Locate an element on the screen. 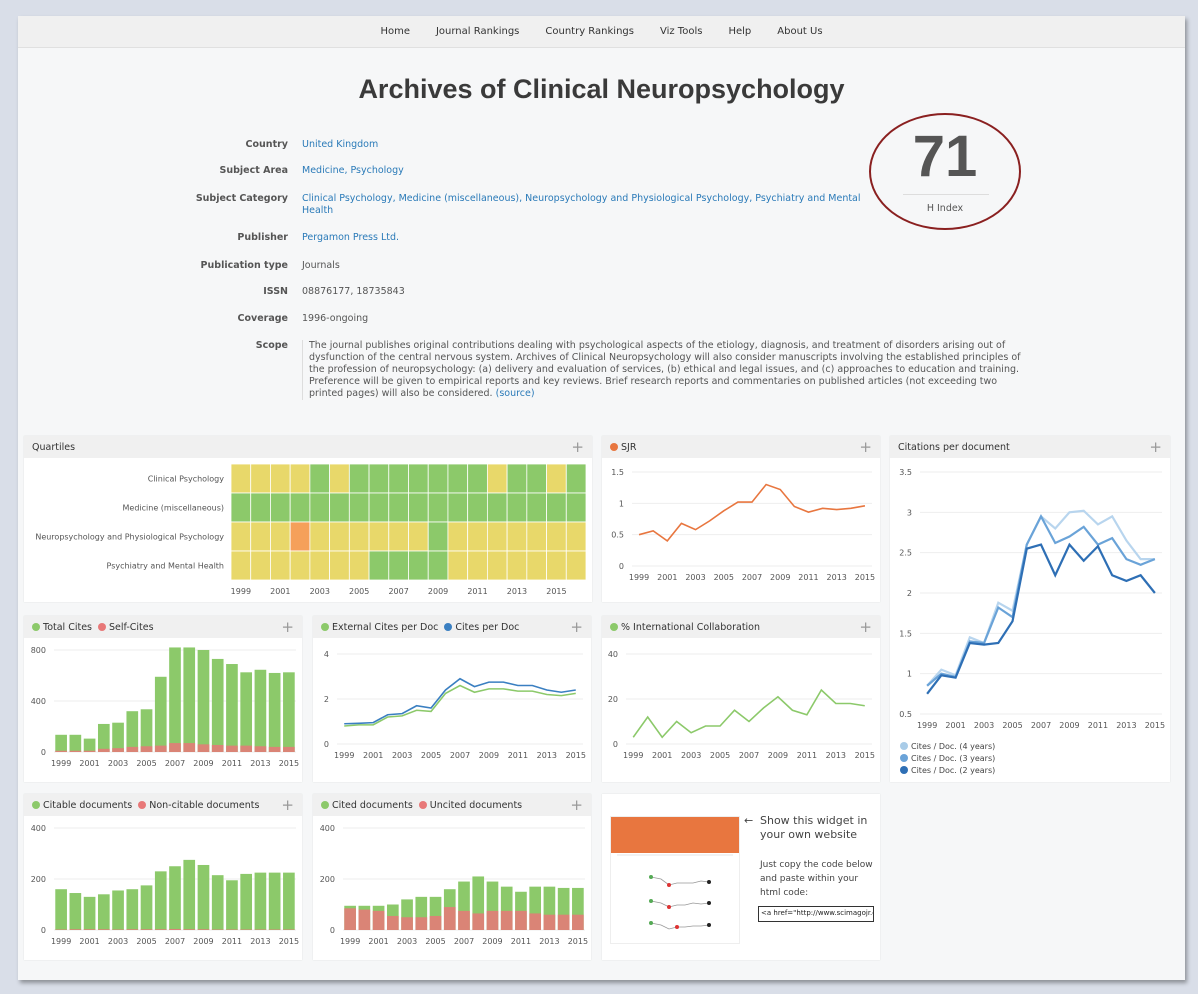  legend-intl-label: % International Collaboration is located at coordinates (691, 627).